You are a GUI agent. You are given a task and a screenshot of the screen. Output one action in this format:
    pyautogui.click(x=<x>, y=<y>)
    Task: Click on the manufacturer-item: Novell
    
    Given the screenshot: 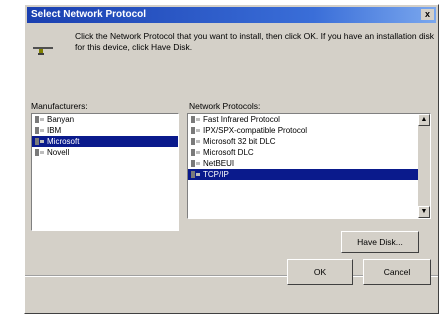 What is the action you would take?
    pyautogui.click(x=105, y=152)
    